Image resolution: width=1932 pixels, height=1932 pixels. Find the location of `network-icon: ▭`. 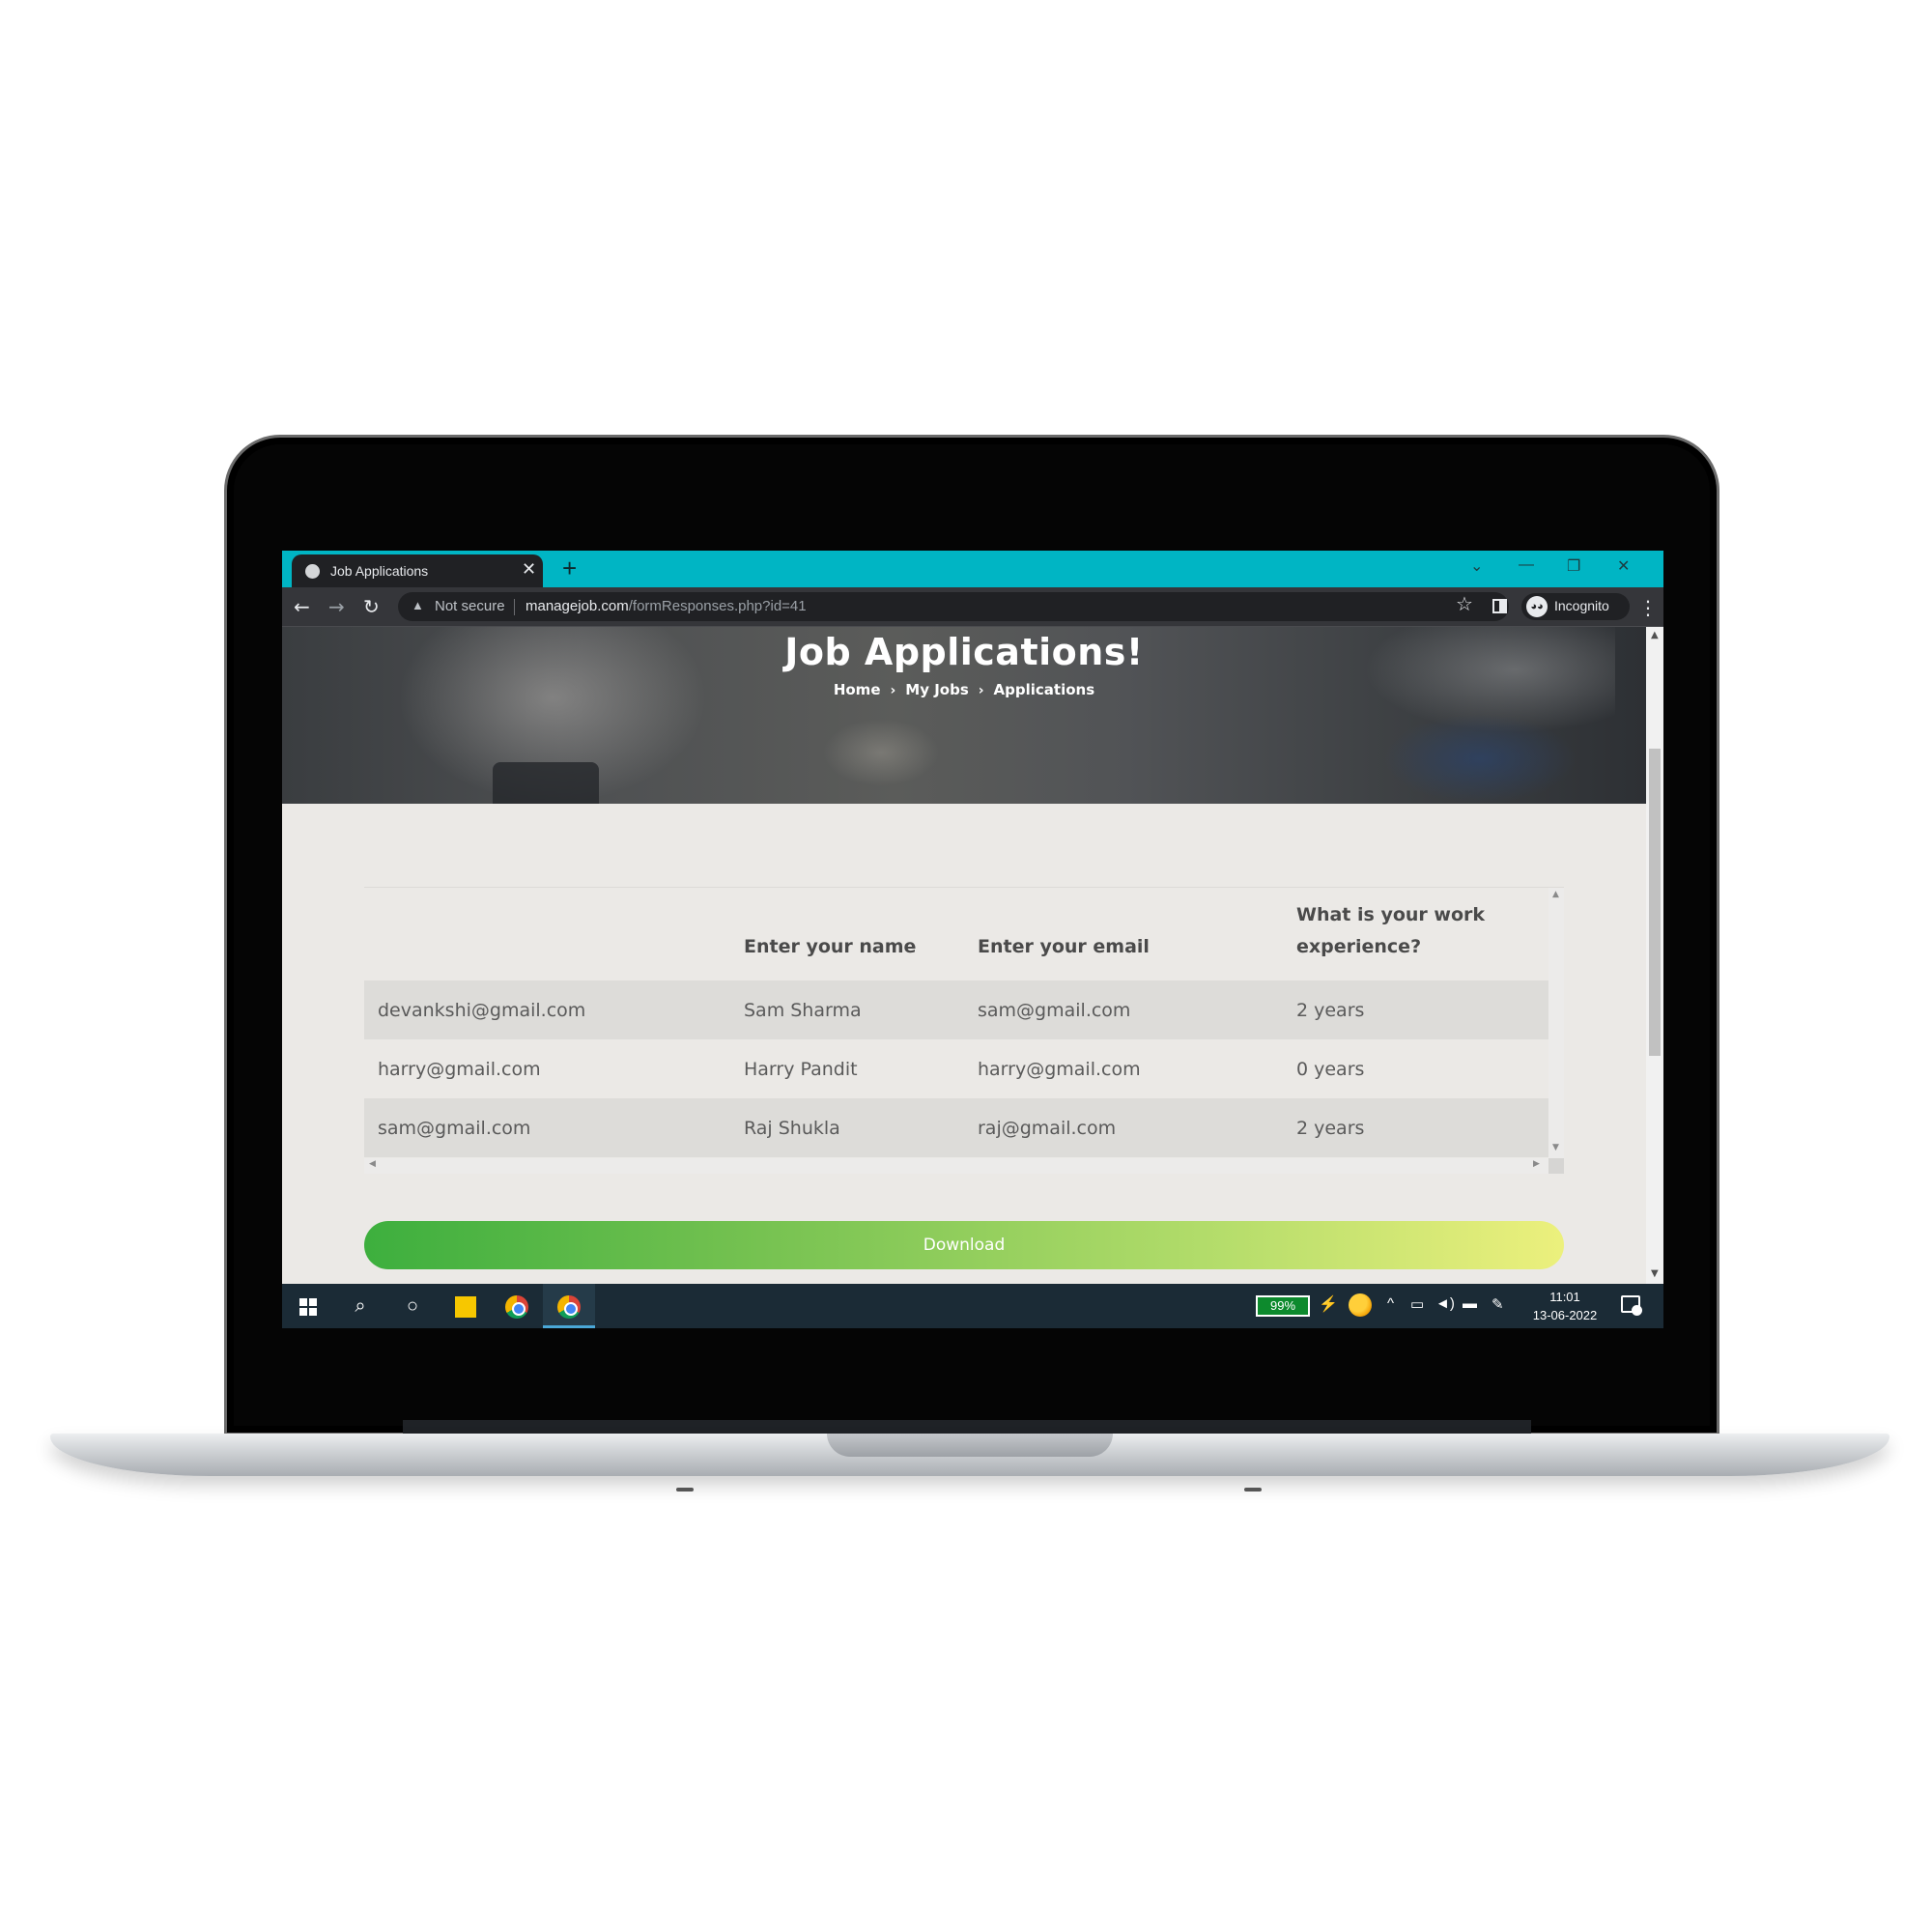

network-icon: ▭ is located at coordinates (1417, 1304).